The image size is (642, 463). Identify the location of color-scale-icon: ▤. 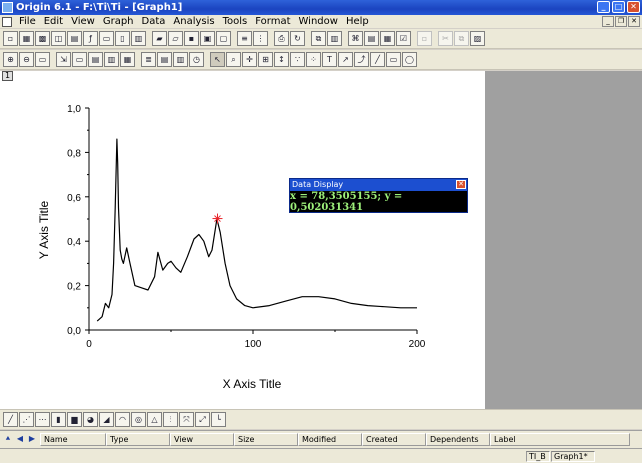
(164, 59).